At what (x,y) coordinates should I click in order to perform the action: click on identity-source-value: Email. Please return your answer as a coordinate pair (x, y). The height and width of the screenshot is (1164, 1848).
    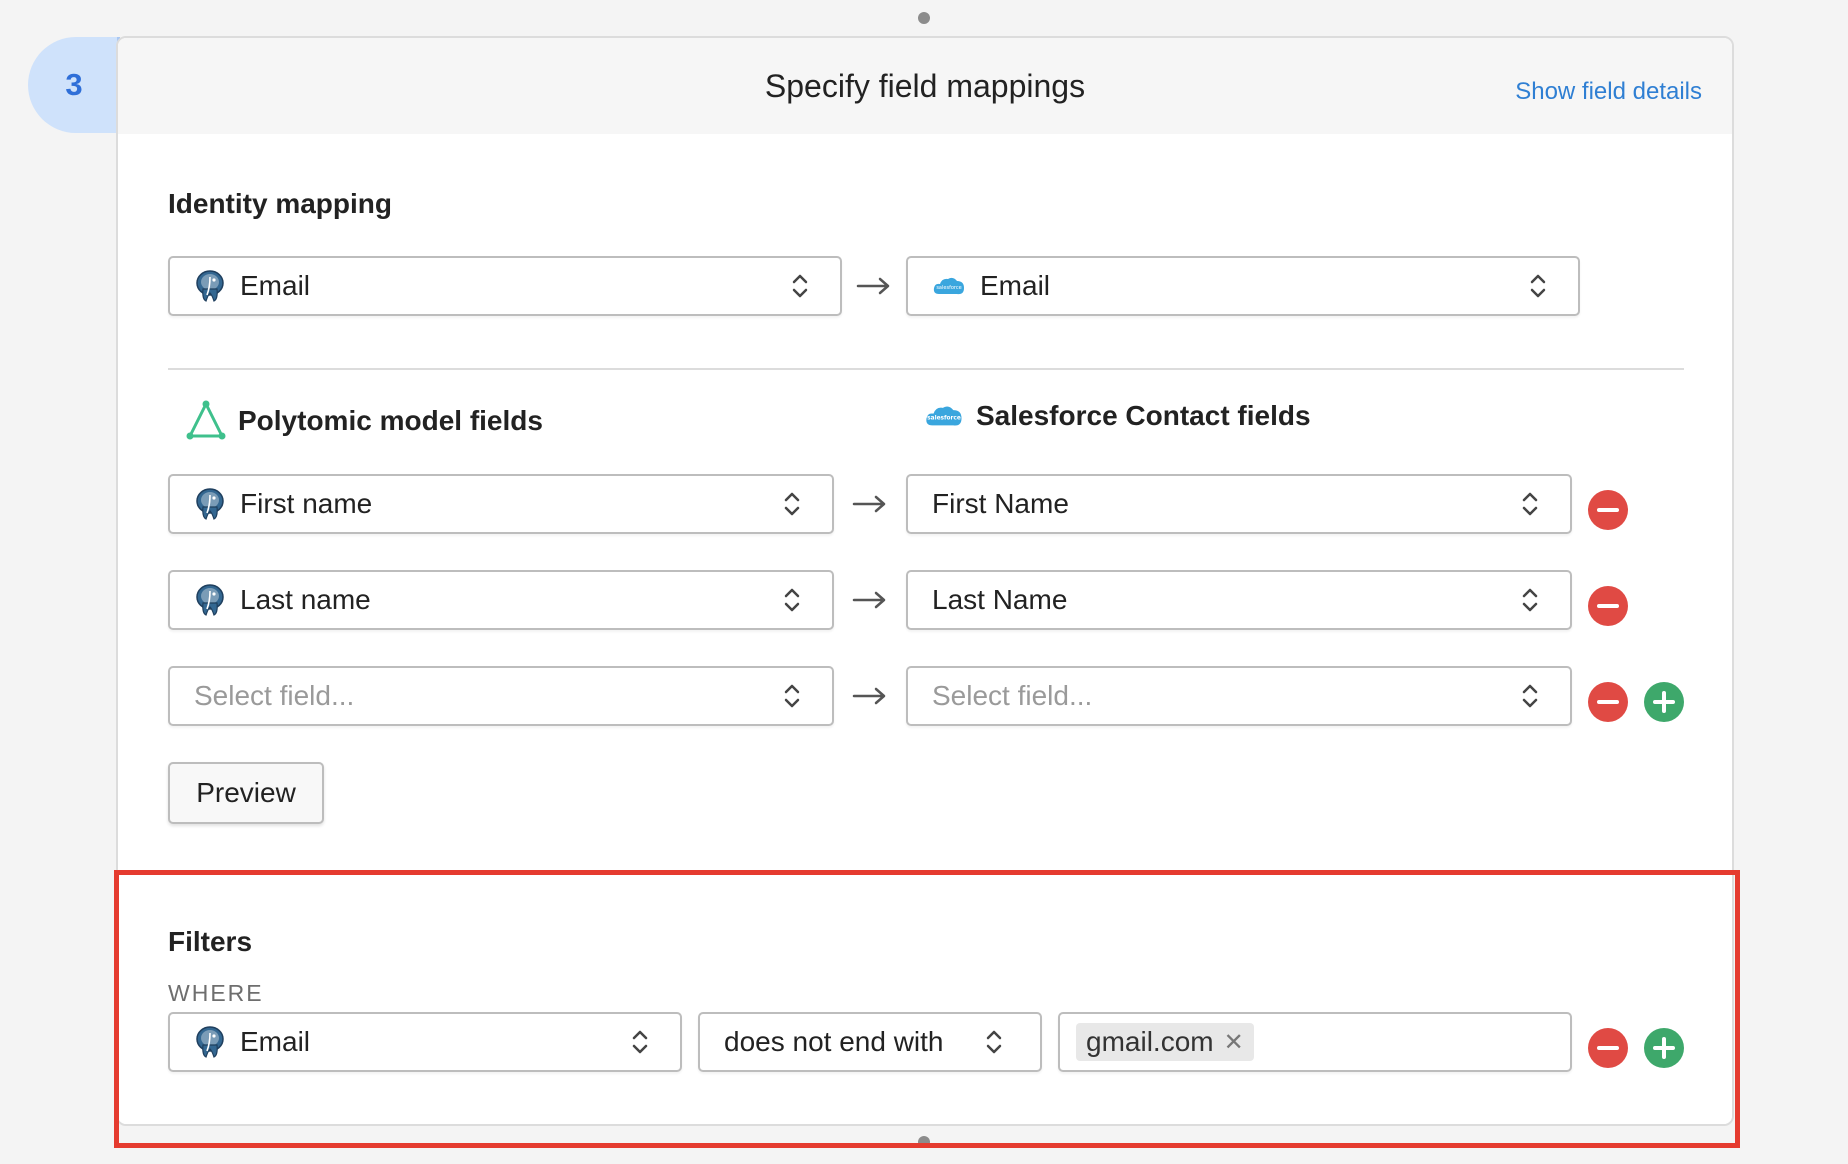
    Looking at the image, I should click on (275, 285).